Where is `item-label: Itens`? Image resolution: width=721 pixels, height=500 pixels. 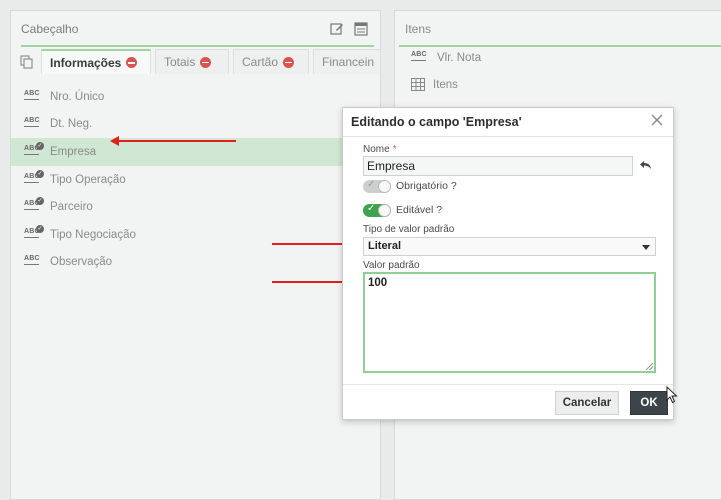
item-label: Itens is located at coordinates (445, 84).